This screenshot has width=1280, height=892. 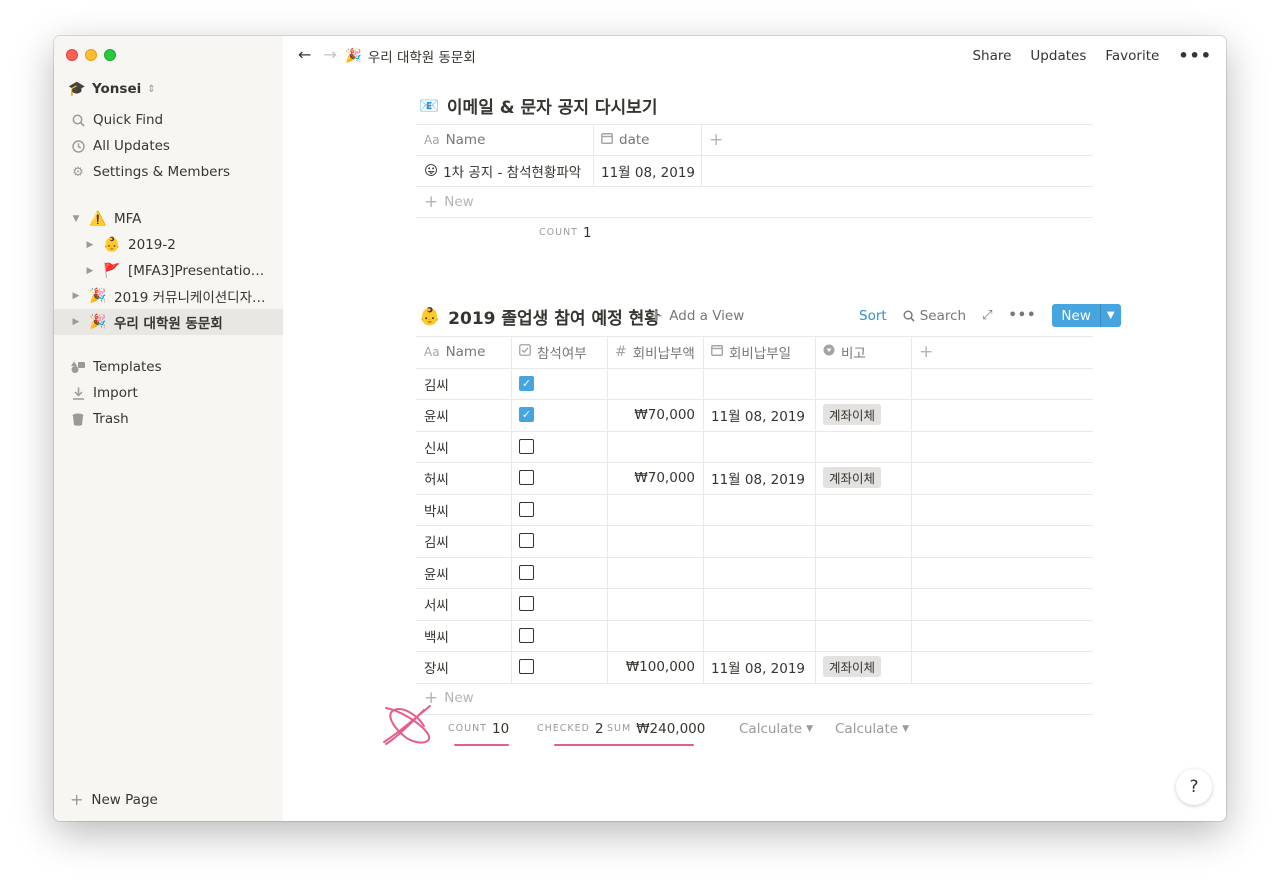 I want to click on row-amount: ₩100,000, so click(x=655, y=666).